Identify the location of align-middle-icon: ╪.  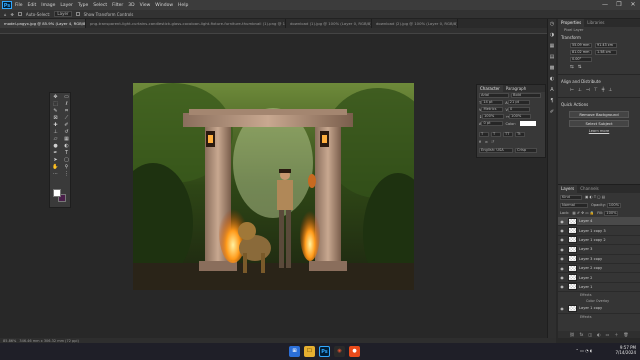
(603, 90).